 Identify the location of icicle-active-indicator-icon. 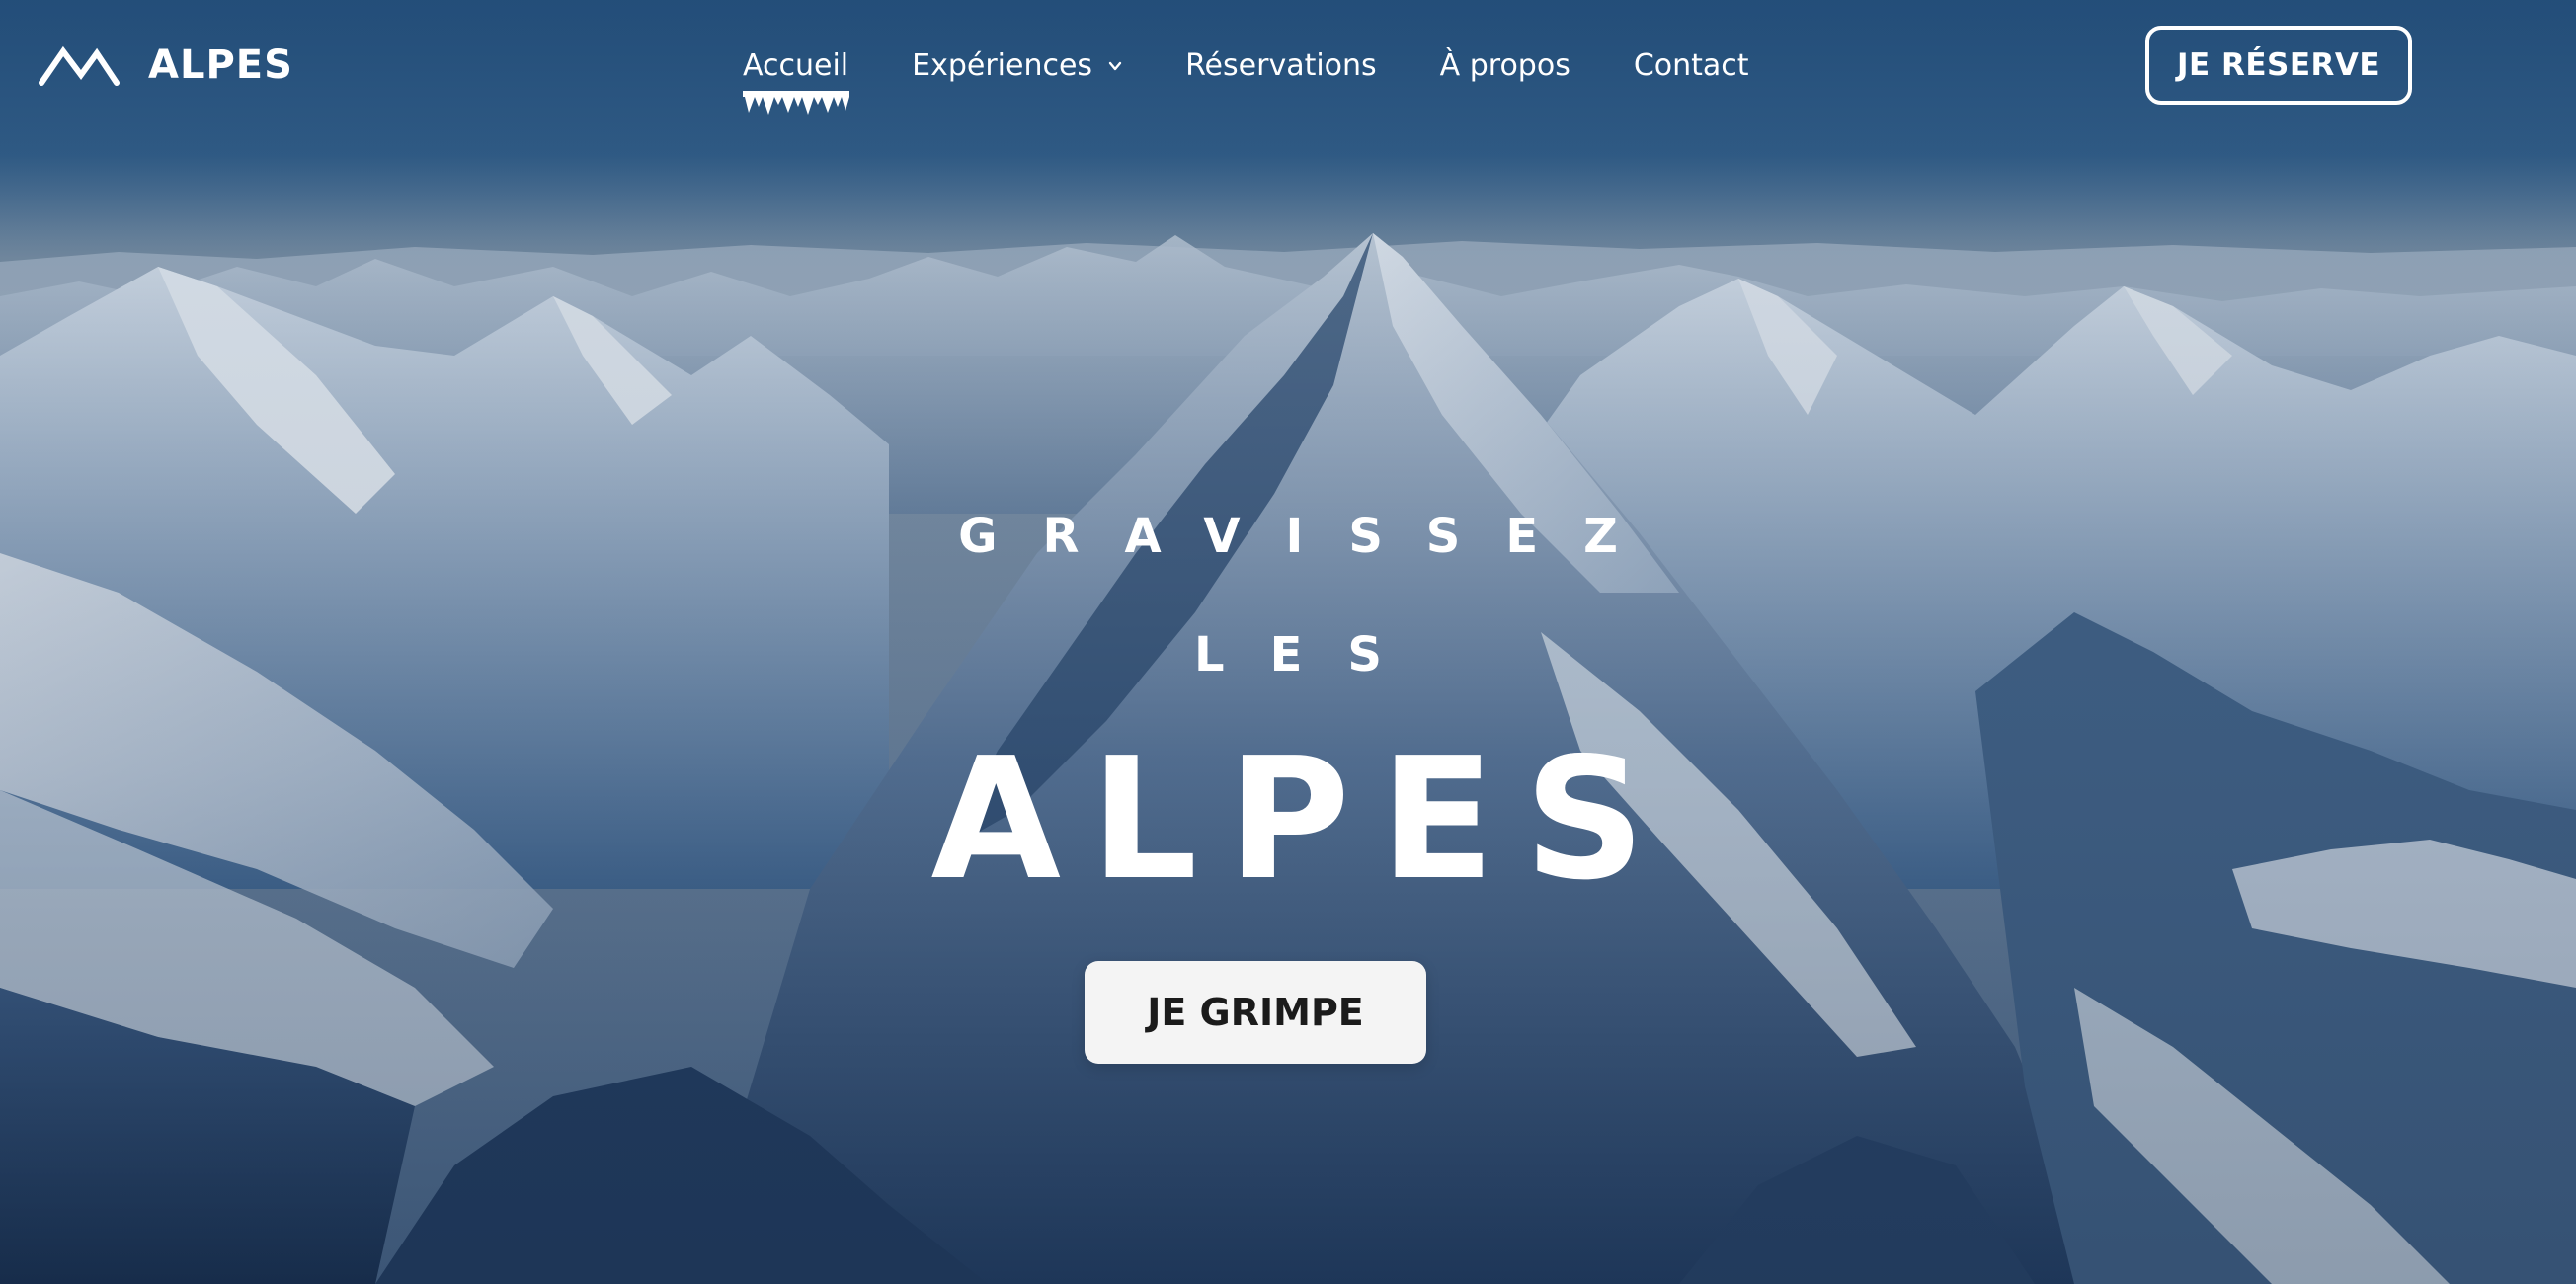
(796, 103).